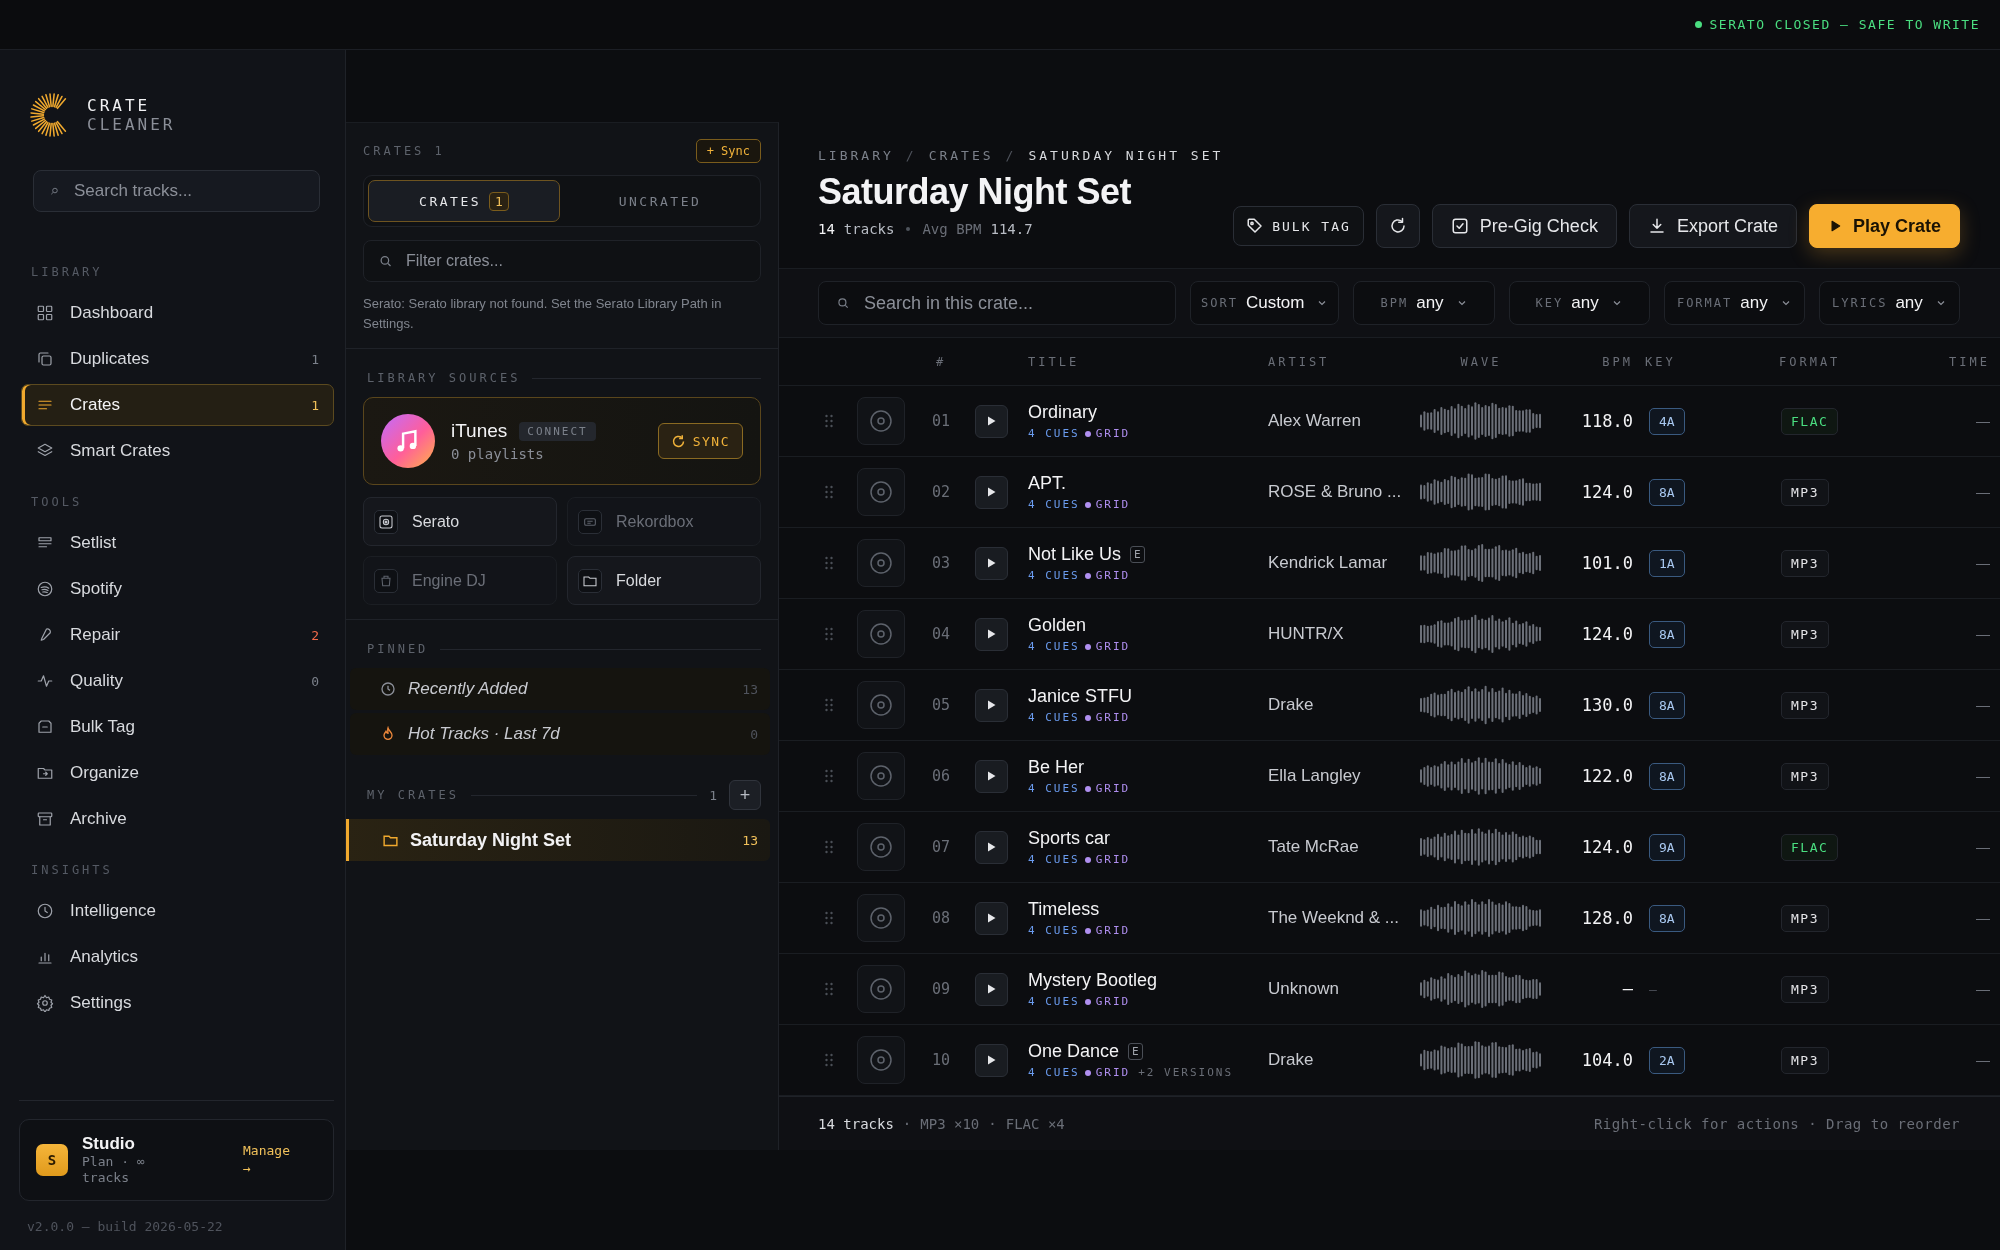 This screenshot has width=2000, height=1250. Describe the element at coordinates (941, 361) in the screenshot. I see `column-header: #` at that location.